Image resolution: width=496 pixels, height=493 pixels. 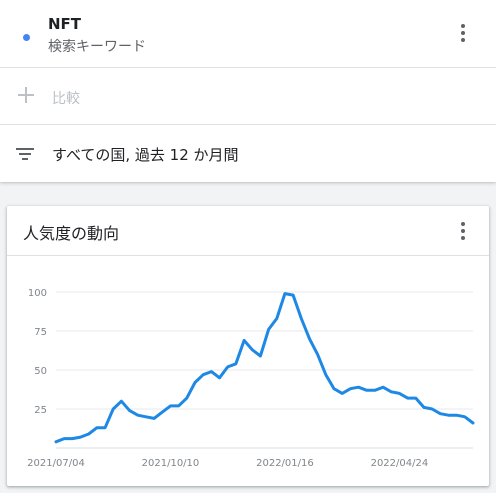 What do you see at coordinates (248, 96) in the screenshot?
I see `compare-row: 比較` at bounding box center [248, 96].